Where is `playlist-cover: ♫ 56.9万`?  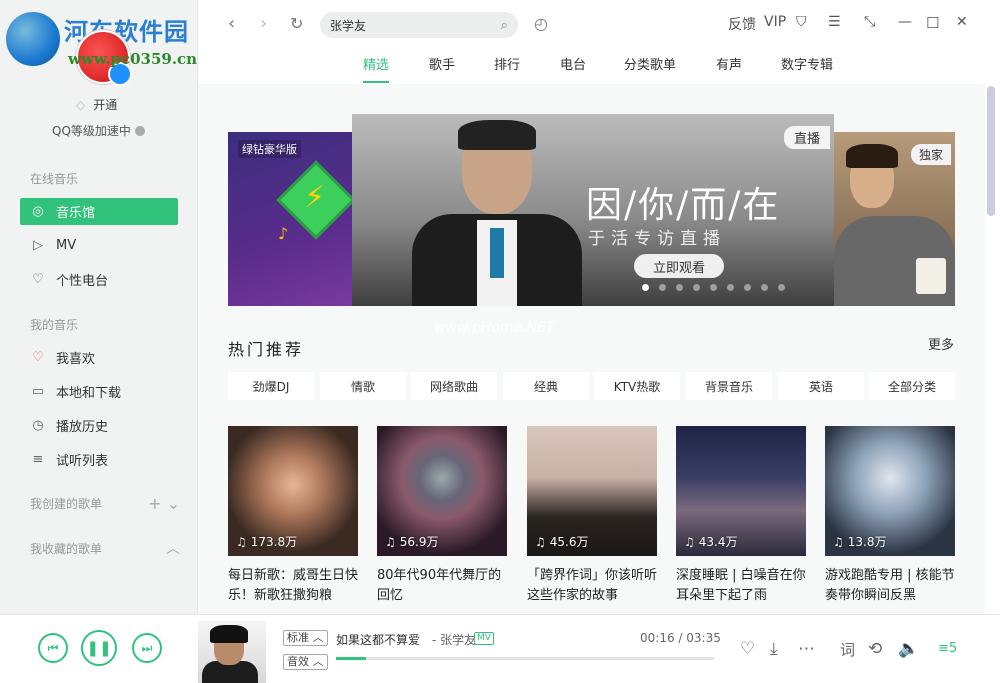
playlist-cover: ♫ 56.9万 is located at coordinates (442, 491).